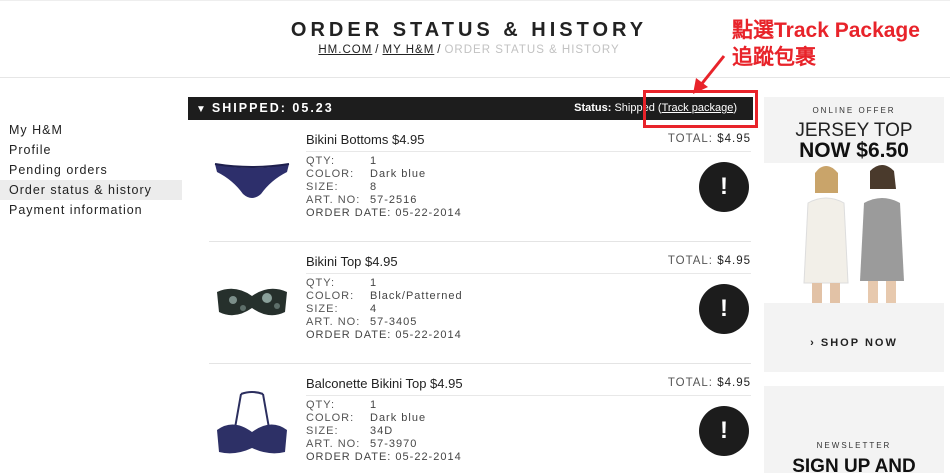 The image size is (950, 473). What do you see at coordinates (826, 30) in the screenshot?
I see `annotation-line-1: 點選Track Package` at bounding box center [826, 30].